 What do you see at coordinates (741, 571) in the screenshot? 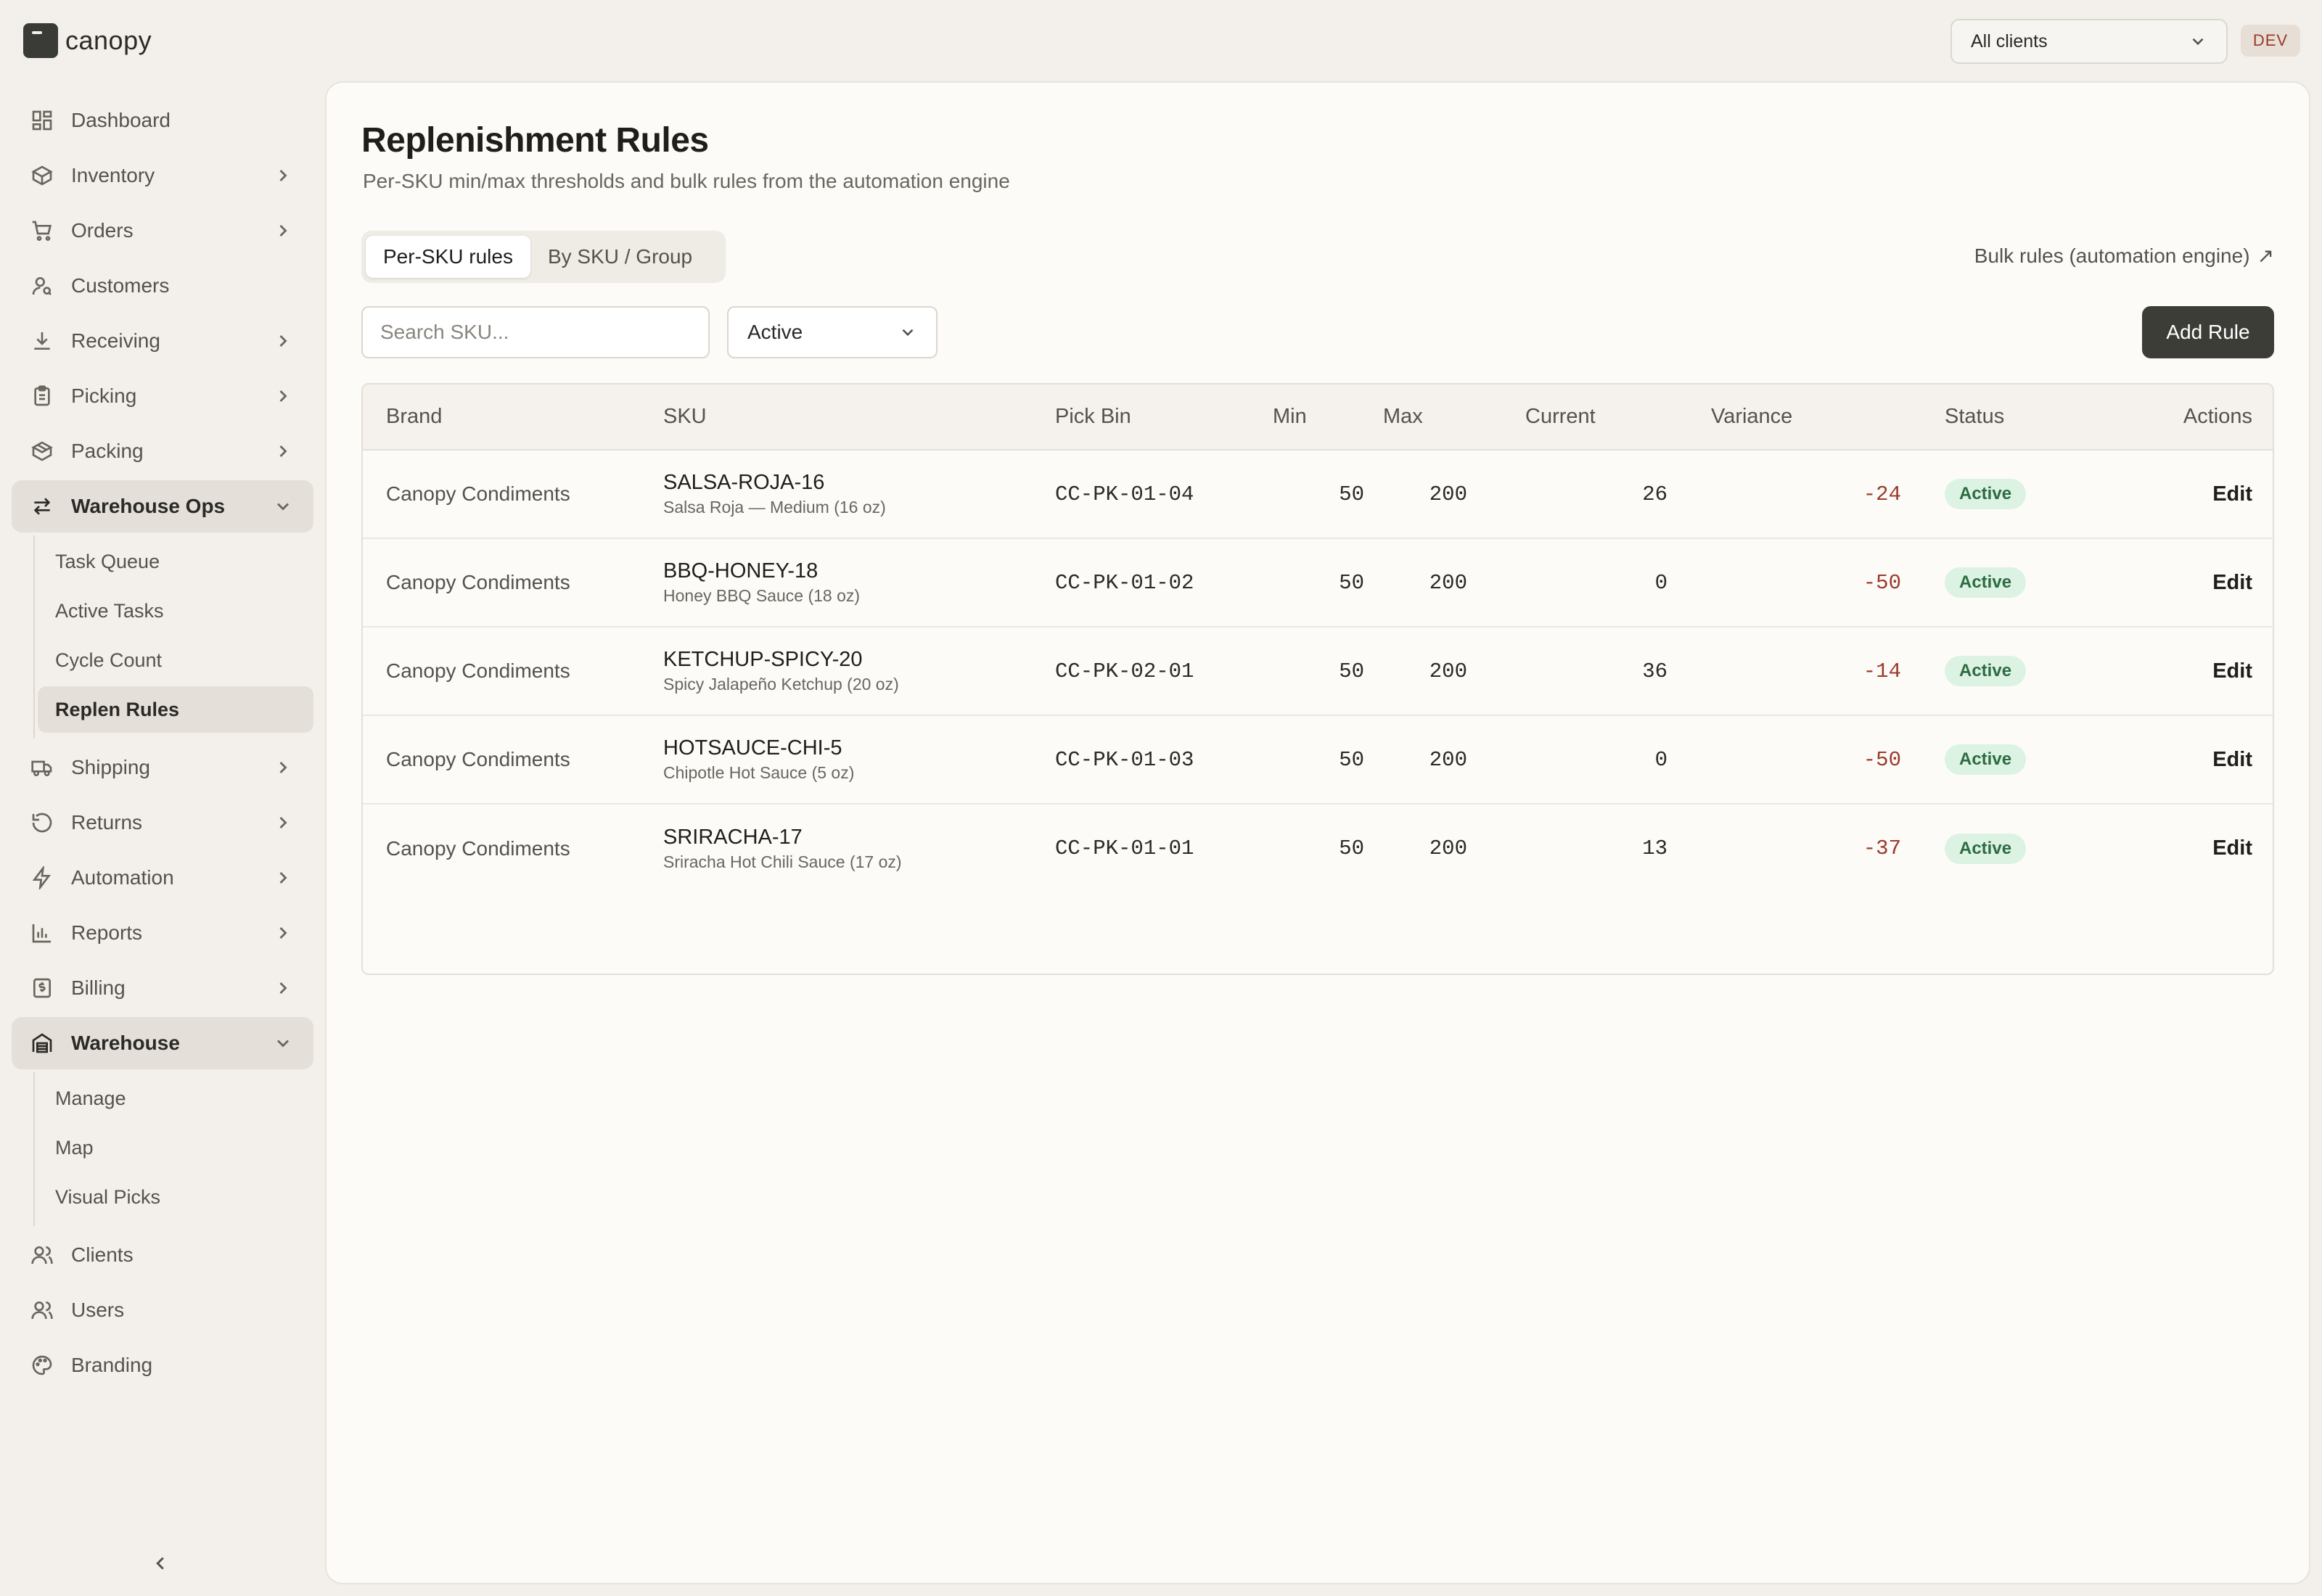
I see `sku-code: BBQ-HONEY-18` at bounding box center [741, 571].